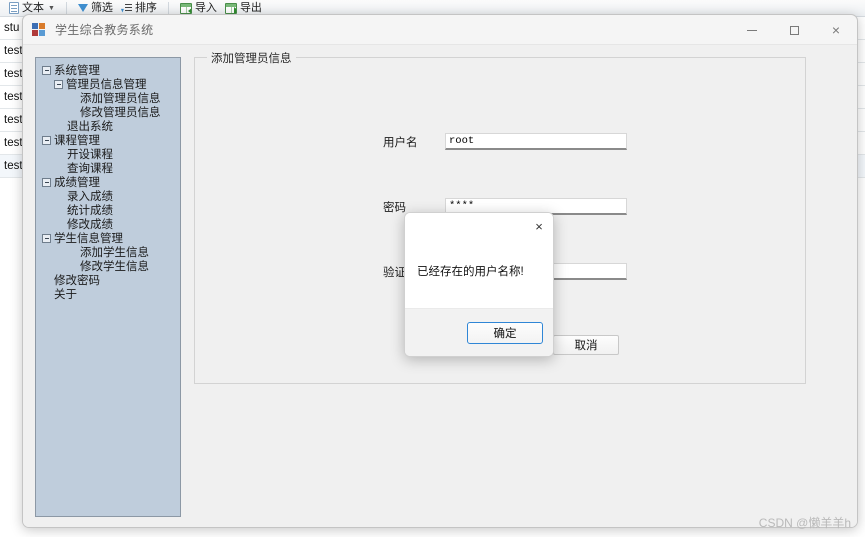 The image size is (865, 537). I want to click on window-controls: ×, so click(794, 29).